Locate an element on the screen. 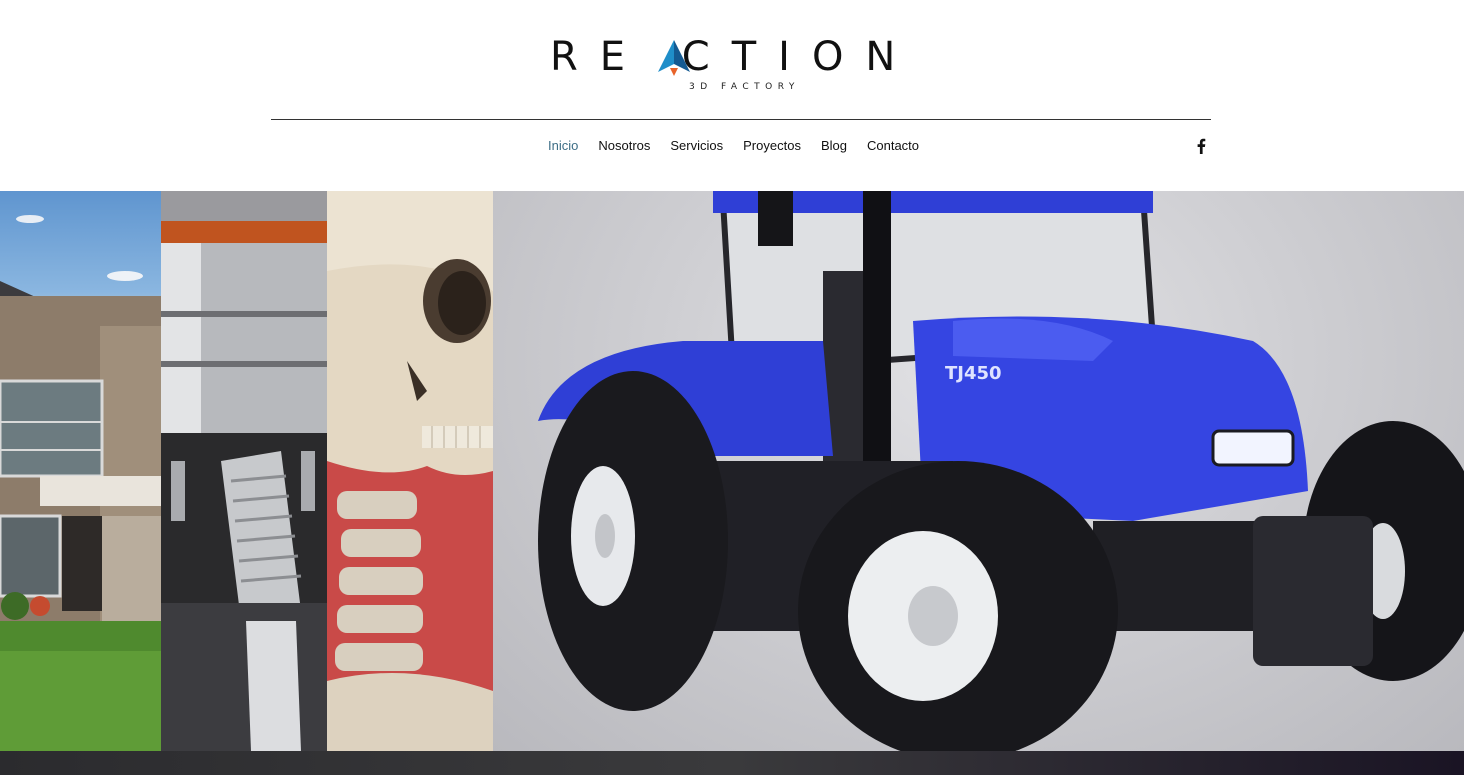  gear-image is located at coordinates (244, 471).